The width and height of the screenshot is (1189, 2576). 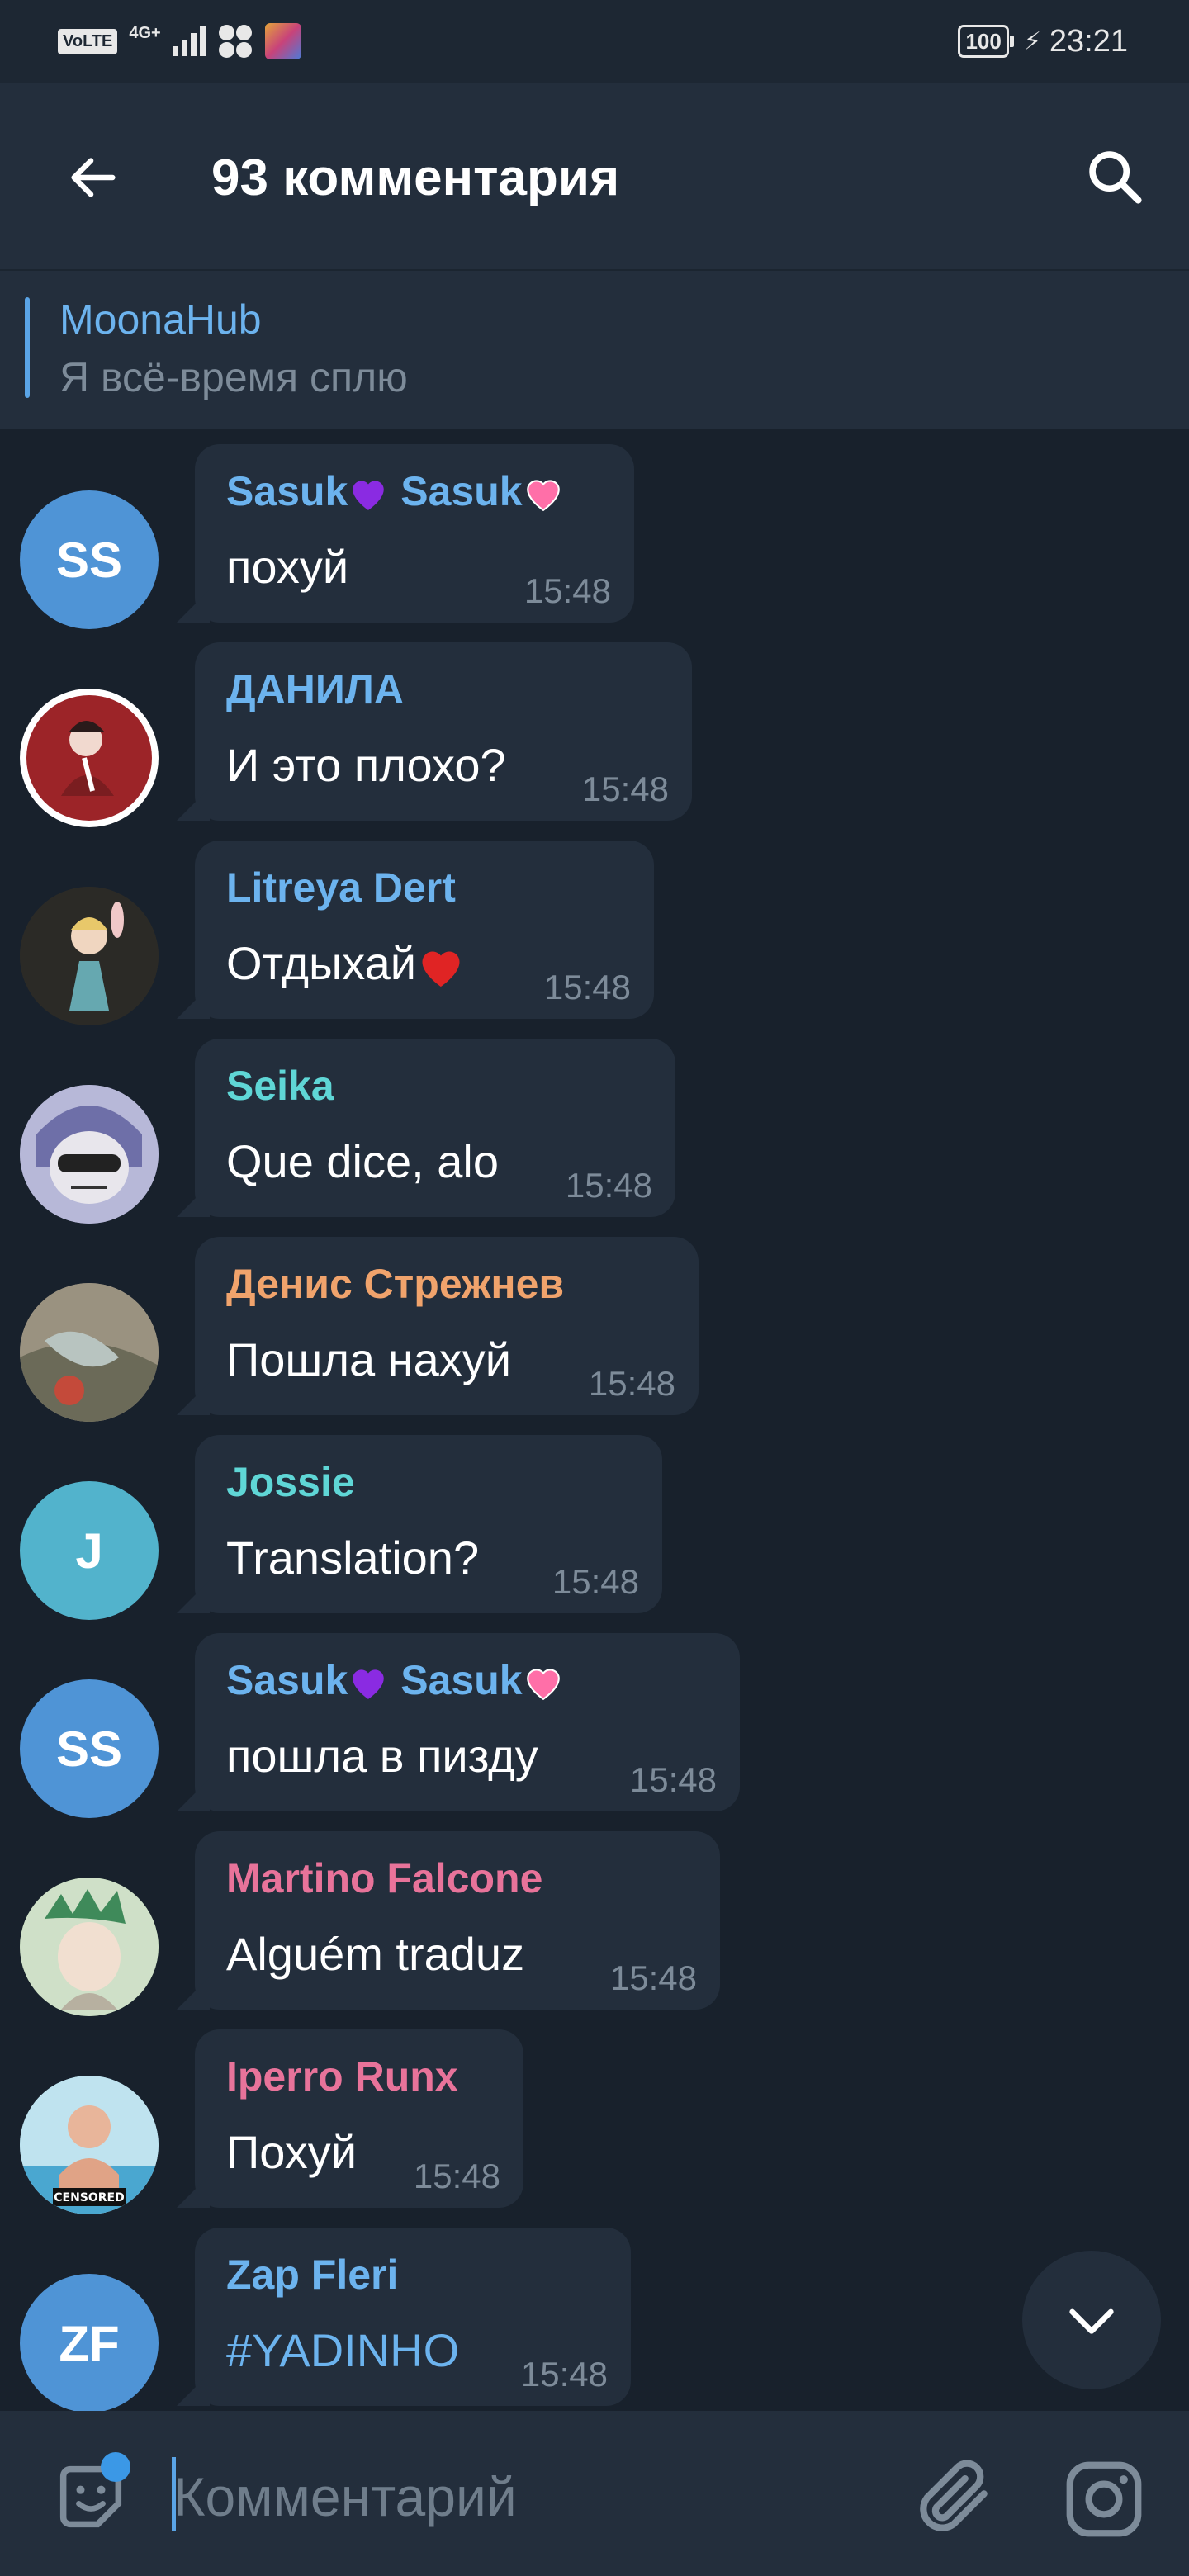 I want to click on status-left: VoLTE 4G+, so click(x=179, y=41).